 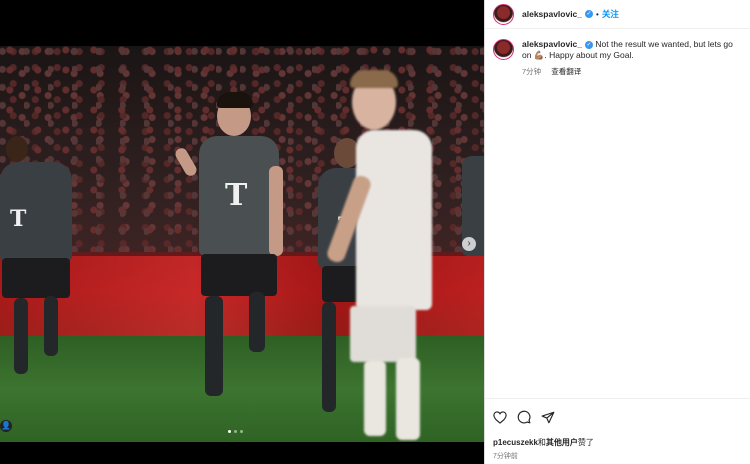 What do you see at coordinates (541, 442) in the screenshot?
I see `likes-connector: 和` at bounding box center [541, 442].